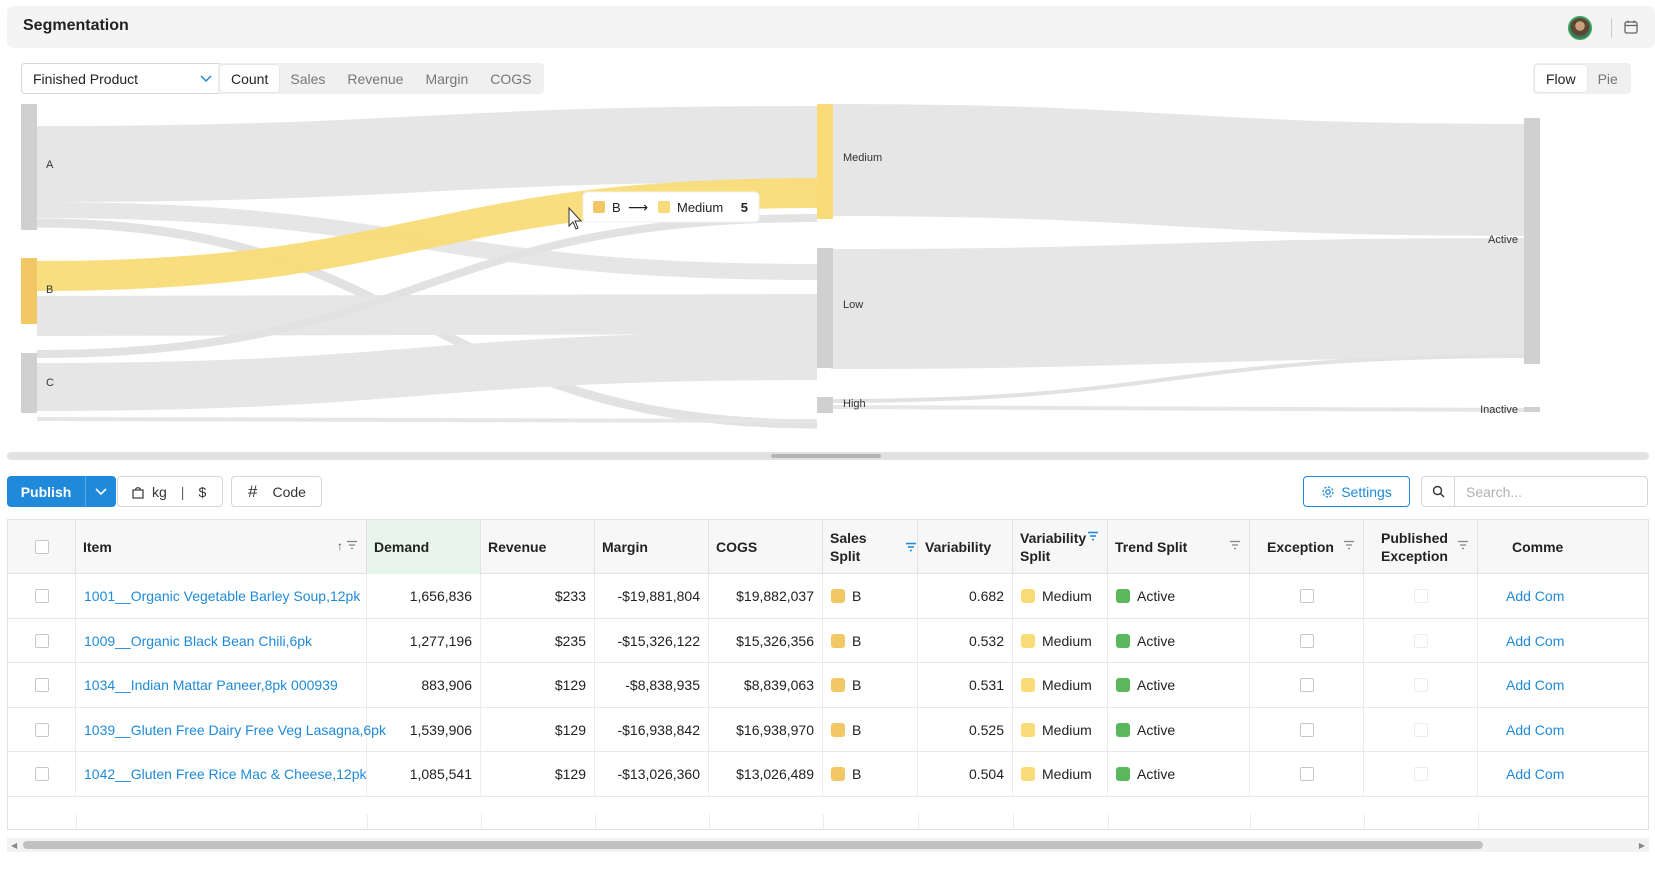 Image resolution: width=1655 pixels, height=869 pixels. I want to click on empty-row, so click(828, 821).